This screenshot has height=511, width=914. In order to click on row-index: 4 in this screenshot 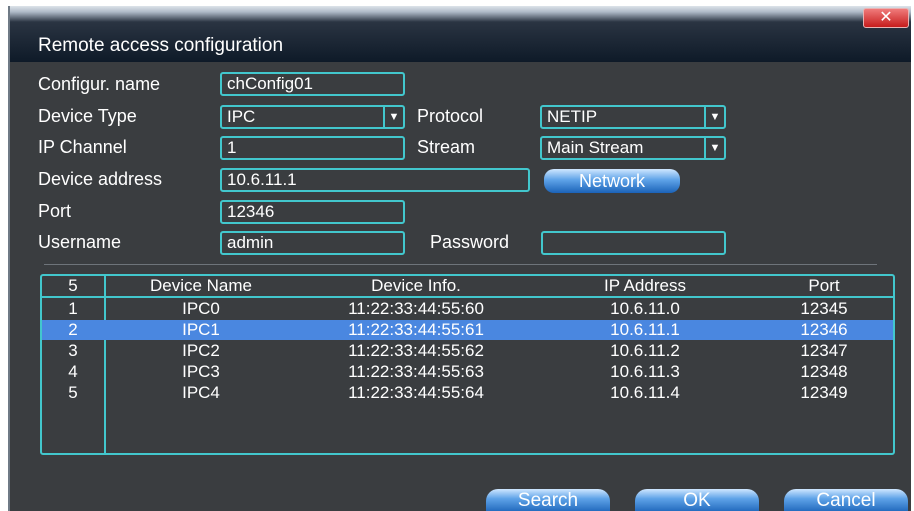, I will do `click(73, 371)`.